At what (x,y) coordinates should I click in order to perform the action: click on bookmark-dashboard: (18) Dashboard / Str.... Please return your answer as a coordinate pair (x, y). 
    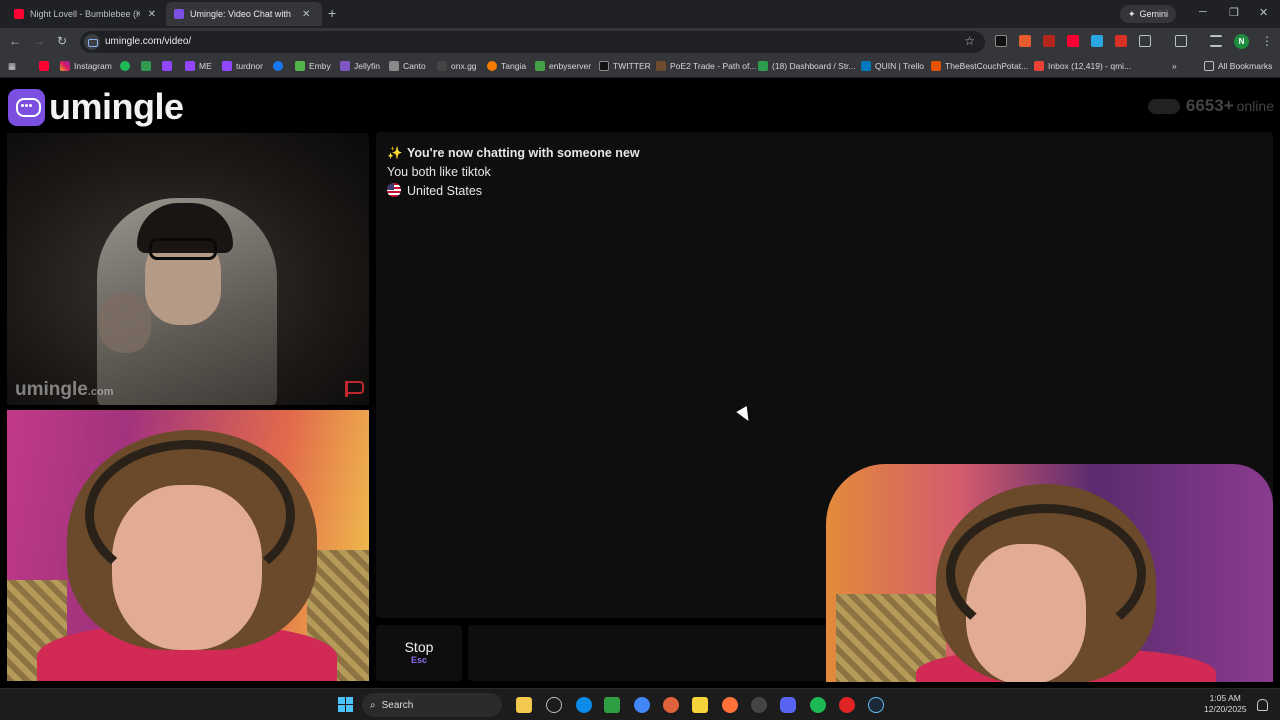
    Looking at the image, I should click on (807, 66).